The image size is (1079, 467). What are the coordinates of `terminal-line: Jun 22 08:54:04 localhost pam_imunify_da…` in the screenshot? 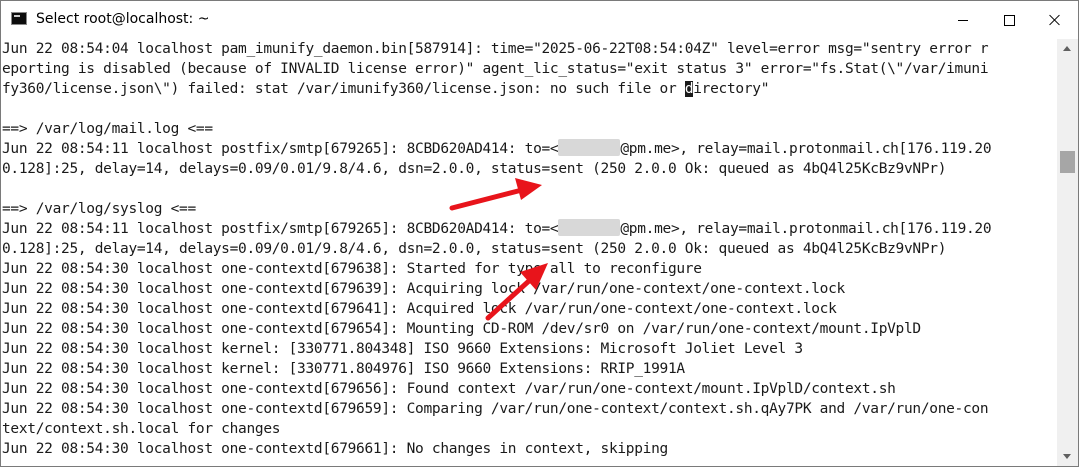 It's located at (495, 49).